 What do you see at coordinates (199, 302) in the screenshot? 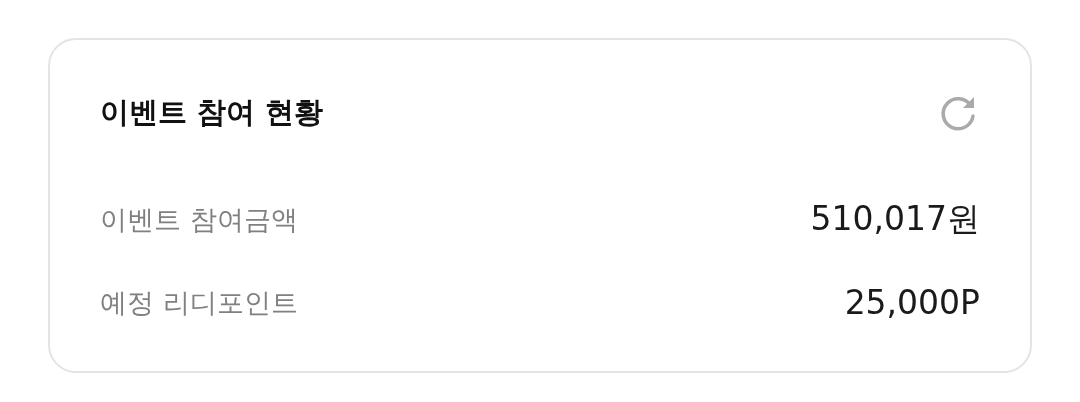
I see `row-label: 예정 리디포인트` at bounding box center [199, 302].